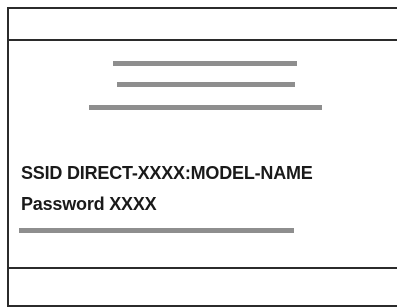 The image size is (397, 307). Describe the element at coordinates (203, 25) in the screenshot. I see `header-bar` at that location.